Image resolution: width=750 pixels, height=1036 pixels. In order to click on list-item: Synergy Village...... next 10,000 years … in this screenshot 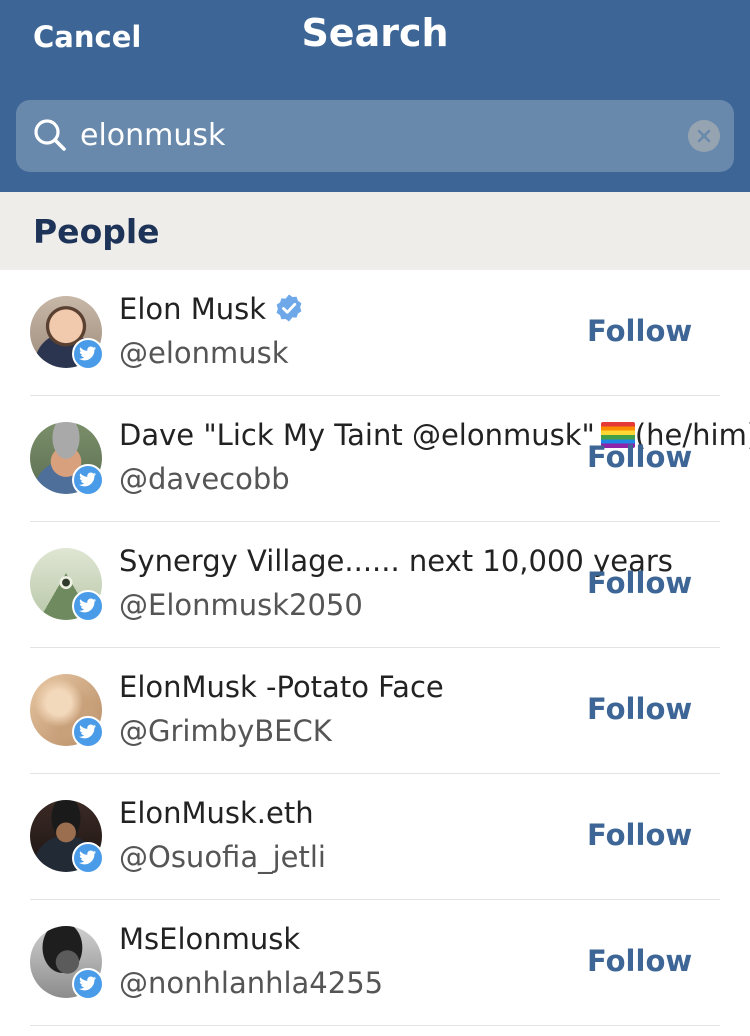, I will do `click(375, 585)`.